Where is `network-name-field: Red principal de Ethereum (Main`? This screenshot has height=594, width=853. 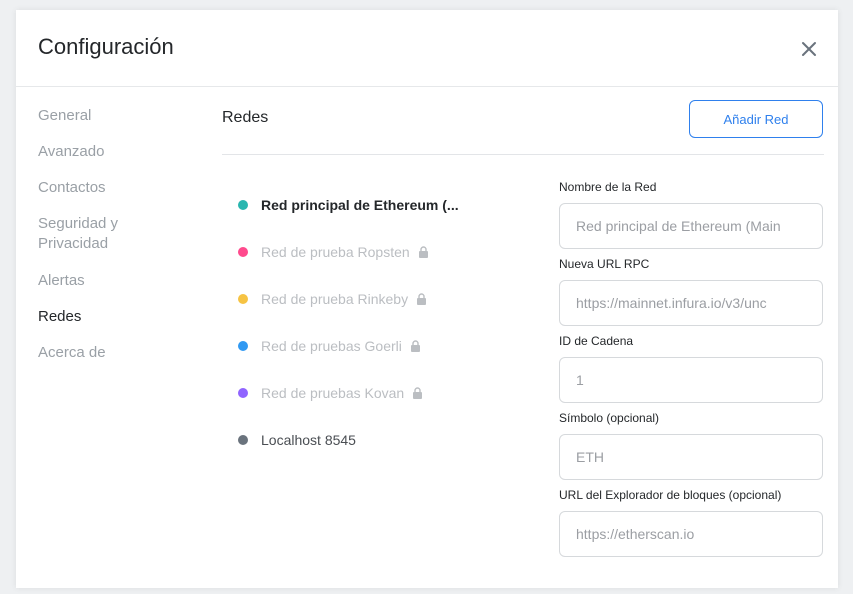 network-name-field: Red principal de Ethereum (Main is located at coordinates (691, 226).